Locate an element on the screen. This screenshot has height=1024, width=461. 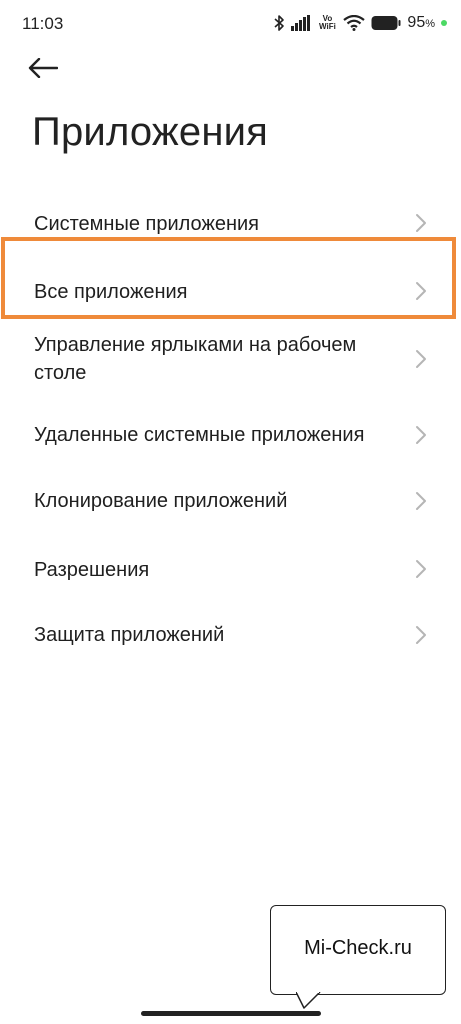
callout-tail-icon is located at coordinates (308, 1000).